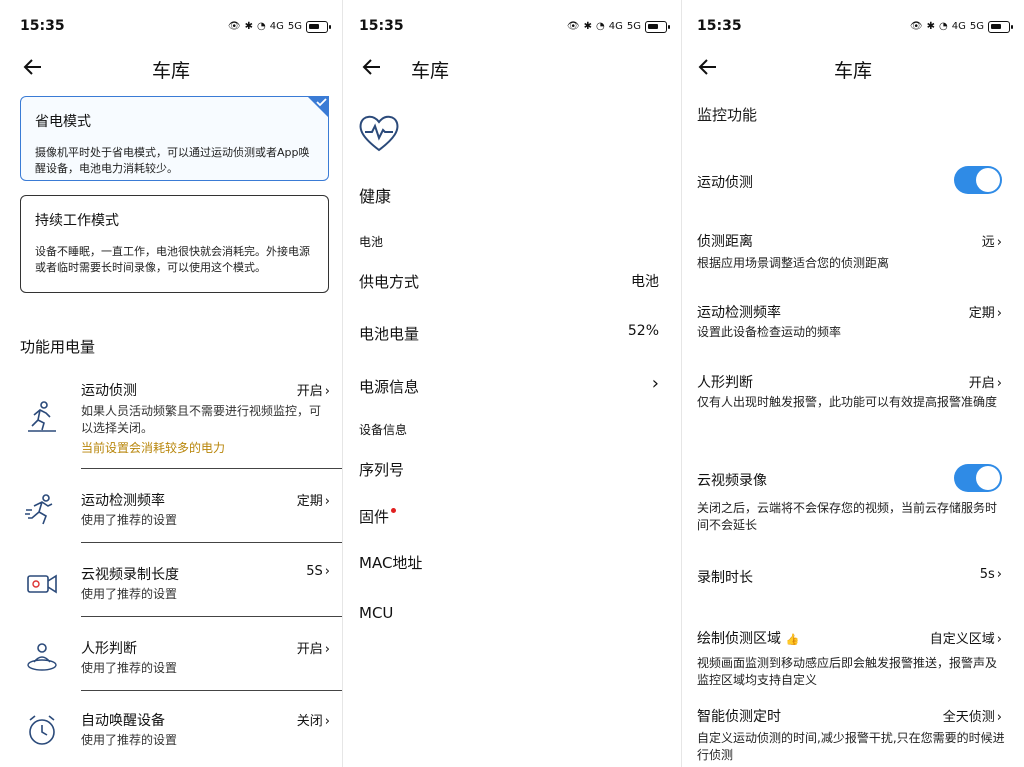 Image resolution: width=1024 pixels, height=767 pixels. I want to click on mac-label: MAC地址, so click(391, 563).